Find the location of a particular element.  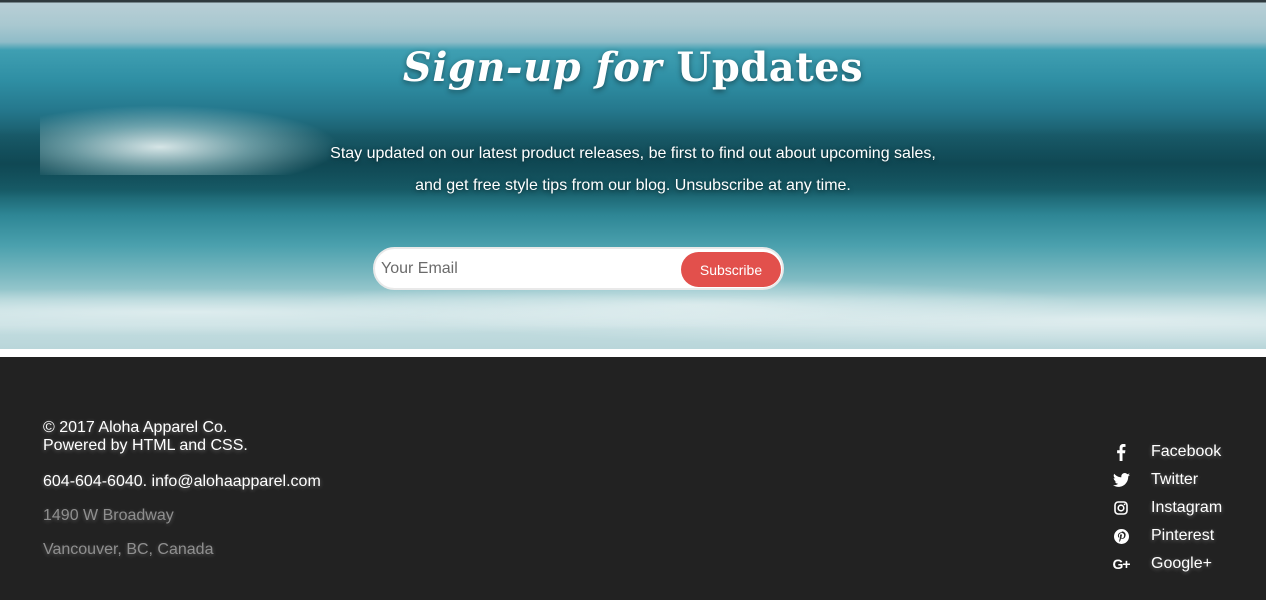

signup-title-rest: Updates is located at coordinates (770, 67).